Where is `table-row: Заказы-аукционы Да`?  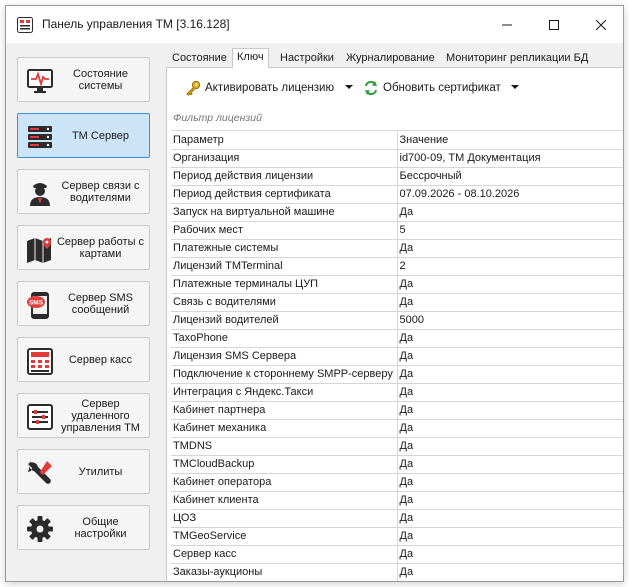 table-row: Заказы-аукционы Да is located at coordinates (397, 572).